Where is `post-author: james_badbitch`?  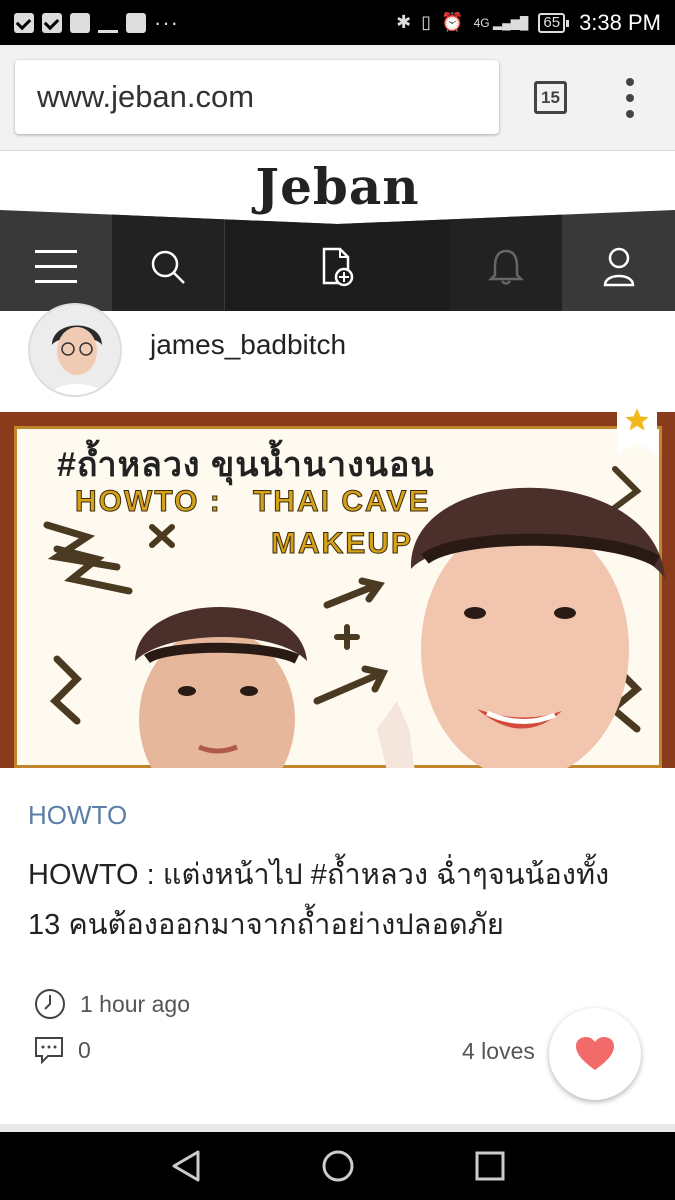 post-author: james_badbitch is located at coordinates (337, 357).